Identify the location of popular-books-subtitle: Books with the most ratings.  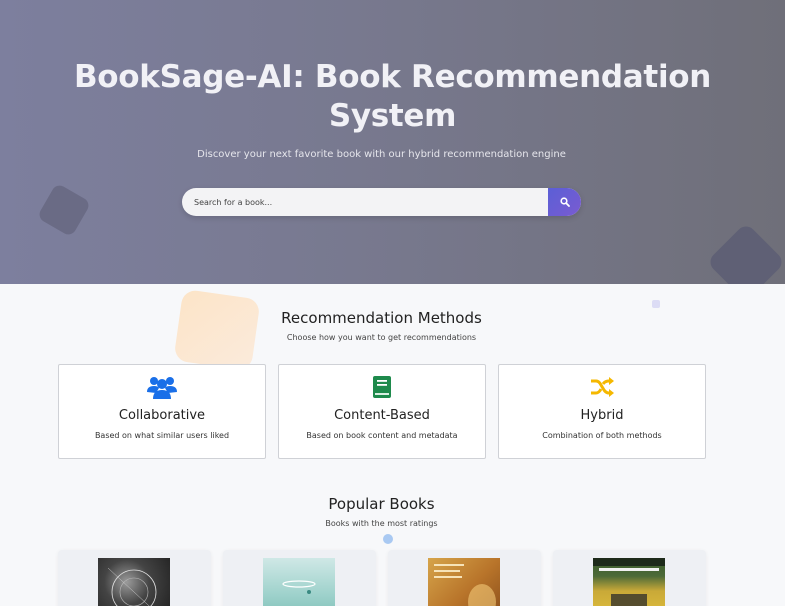
(381, 523).